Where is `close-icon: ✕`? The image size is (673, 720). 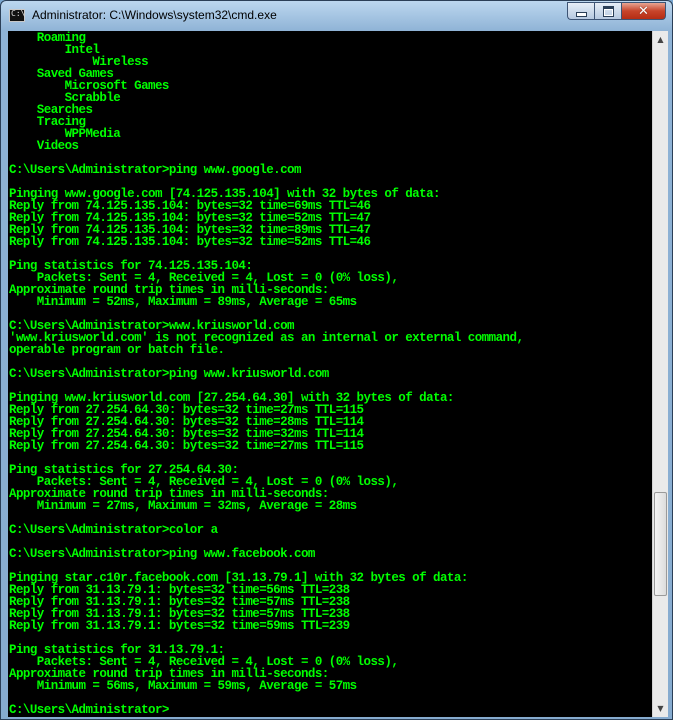
close-icon: ✕ is located at coordinates (643, 11).